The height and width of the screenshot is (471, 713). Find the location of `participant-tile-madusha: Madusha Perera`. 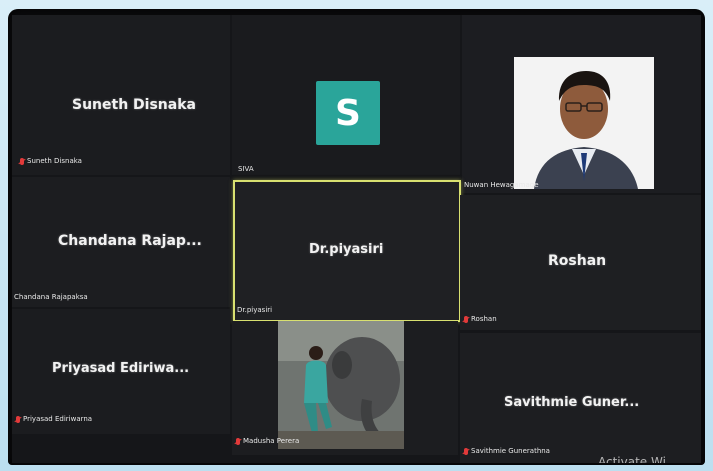

participant-tile-madusha: Madusha Perera is located at coordinates (345, 388).